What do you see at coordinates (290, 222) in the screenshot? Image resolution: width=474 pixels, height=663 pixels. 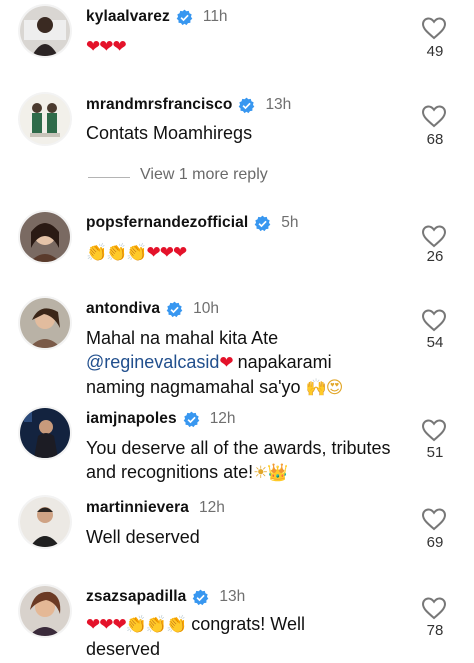 I see `timestamp: 5h` at bounding box center [290, 222].